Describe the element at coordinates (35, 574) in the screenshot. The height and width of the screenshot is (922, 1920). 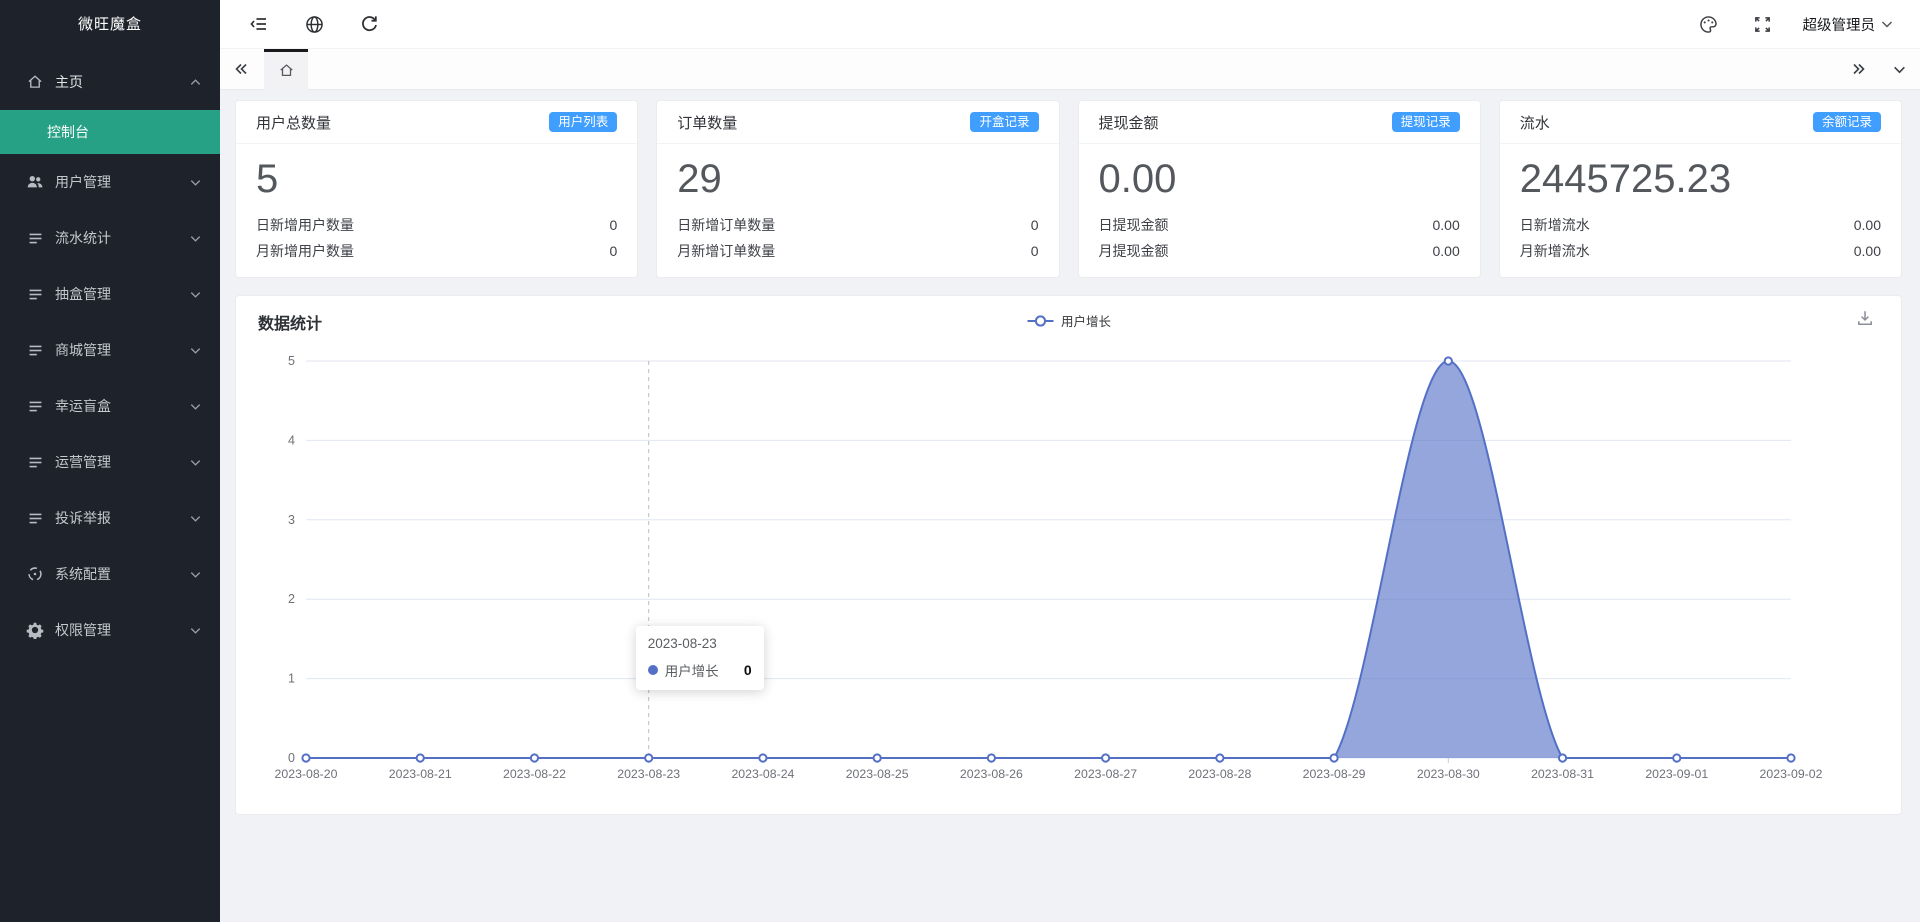
I see `config-icon` at that location.